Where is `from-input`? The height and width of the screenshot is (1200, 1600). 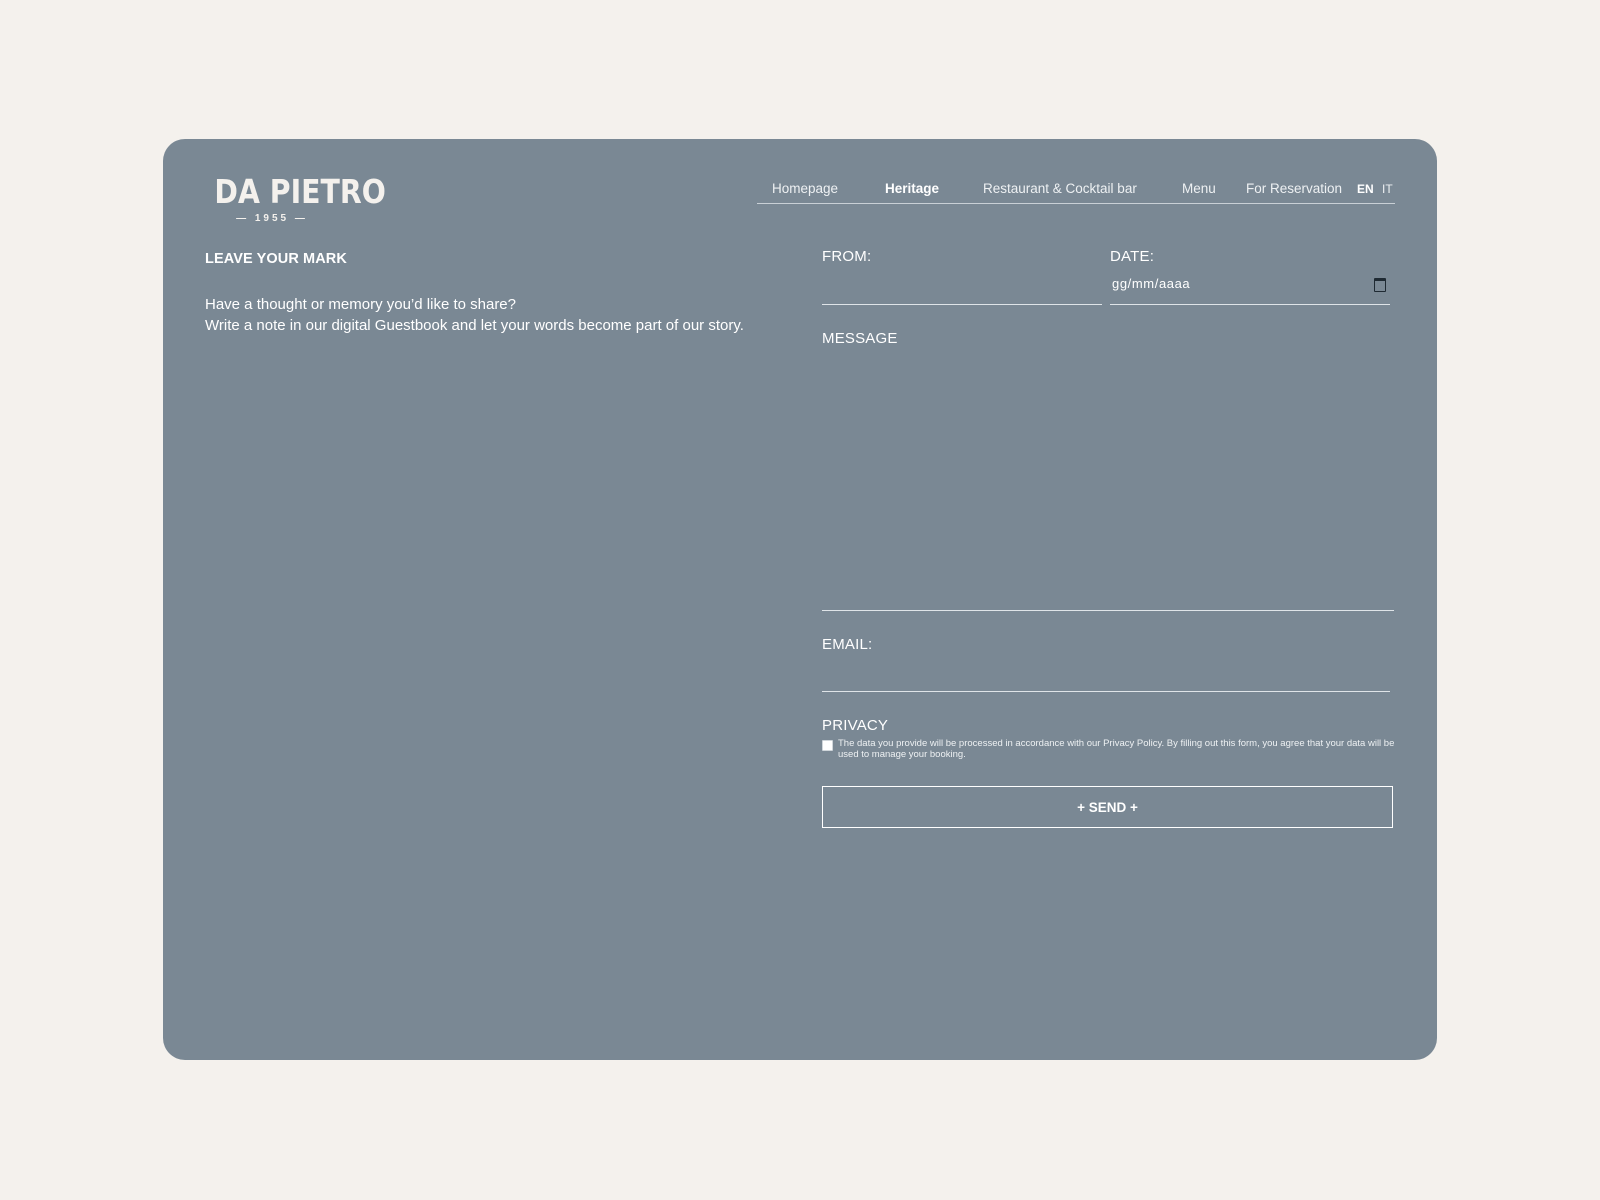
from-input is located at coordinates (961, 282).